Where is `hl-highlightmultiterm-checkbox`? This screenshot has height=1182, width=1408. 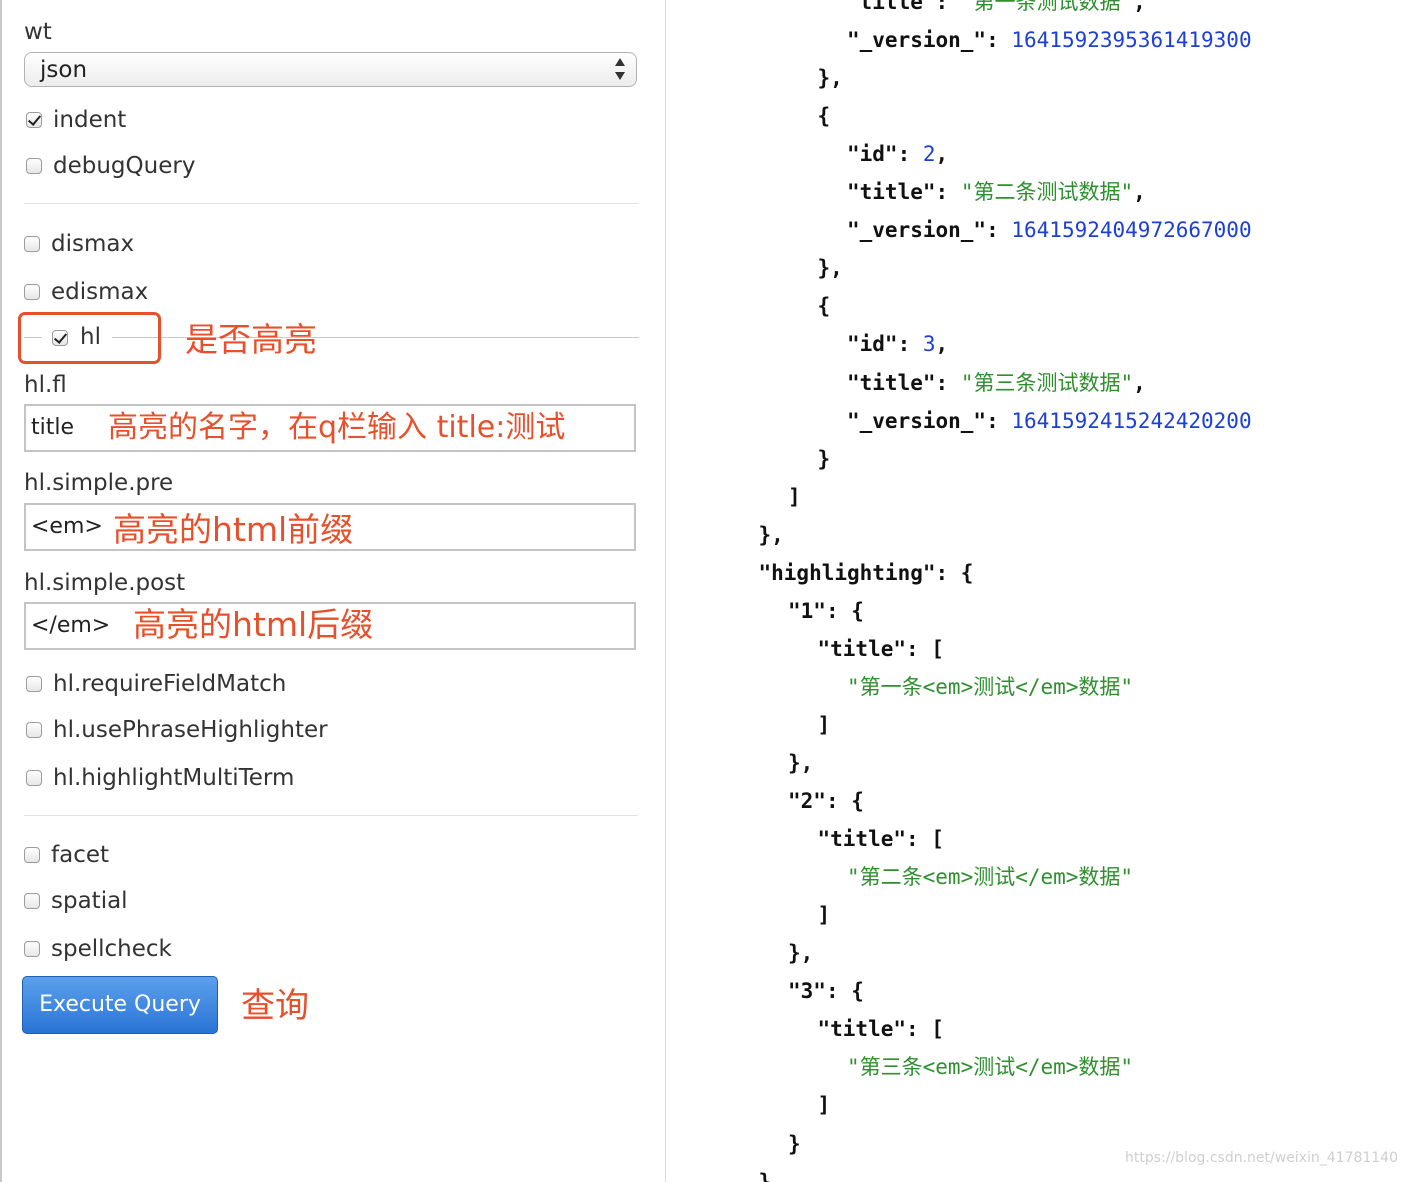
hl-highlightmultiterm-checkbox is located at coordinates (34, 778).